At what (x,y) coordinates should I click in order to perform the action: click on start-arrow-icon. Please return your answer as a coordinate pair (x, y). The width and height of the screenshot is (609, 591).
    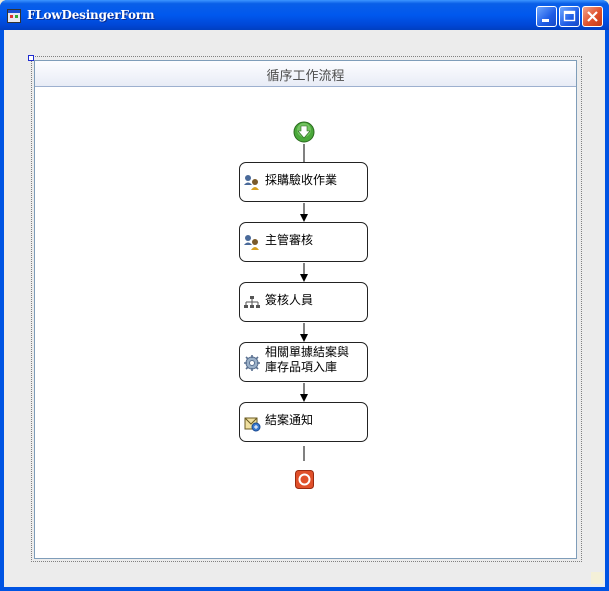
    Looking at the image, I should click on (304, 132).